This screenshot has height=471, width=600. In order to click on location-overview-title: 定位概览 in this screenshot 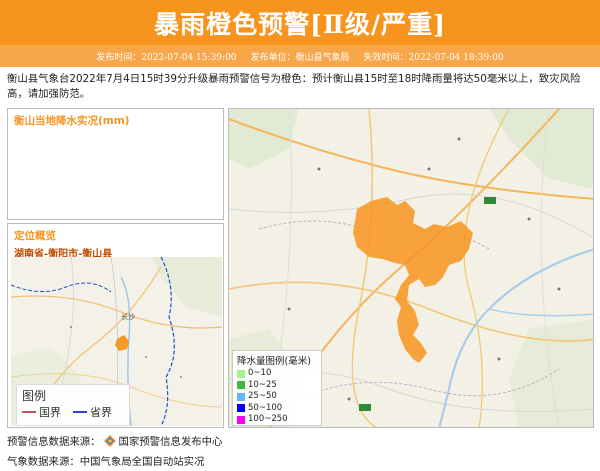, I will do `click(35, 236)`.